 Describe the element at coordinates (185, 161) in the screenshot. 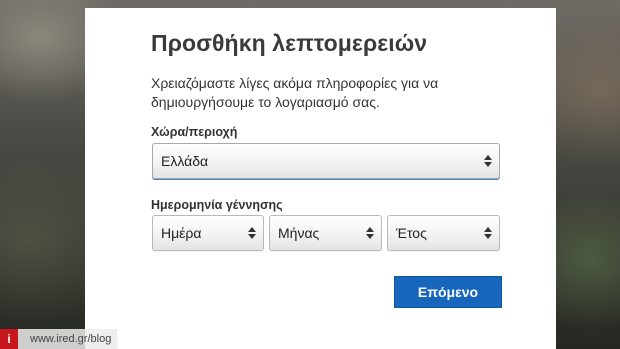

I see `country-select-value: Ελλάδα` at that location.